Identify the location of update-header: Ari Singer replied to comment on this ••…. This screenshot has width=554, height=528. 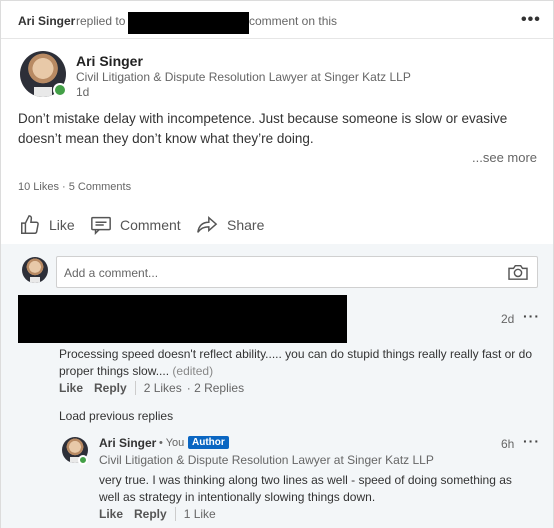
(277, 20).